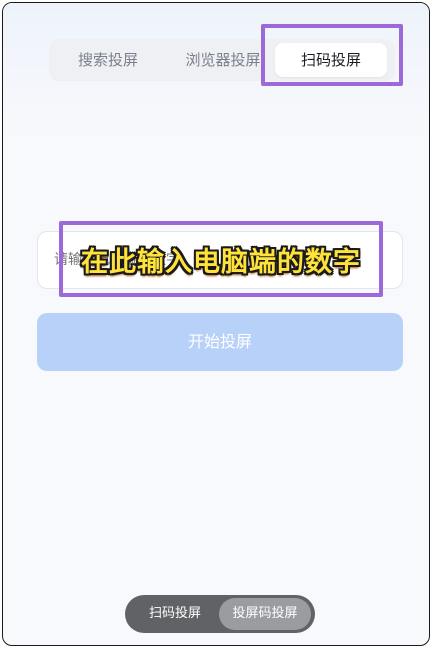 The width and height of the screenshot is (434, 650). I want to click on start-cast-button: 开始投屏, so click(220, 342).